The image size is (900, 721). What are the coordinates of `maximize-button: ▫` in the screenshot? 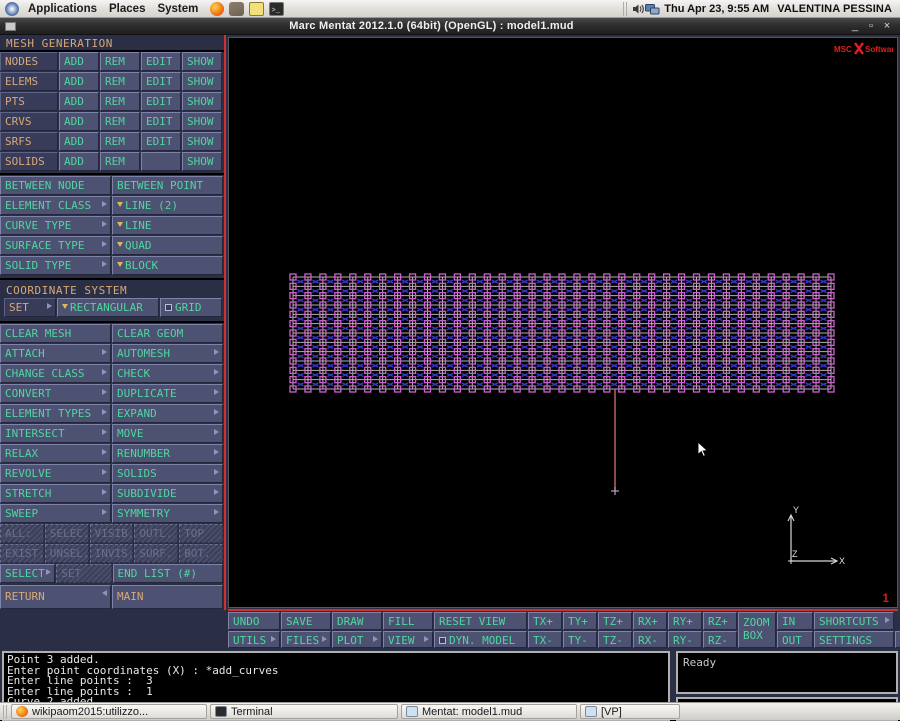 It's located at (871, 26).